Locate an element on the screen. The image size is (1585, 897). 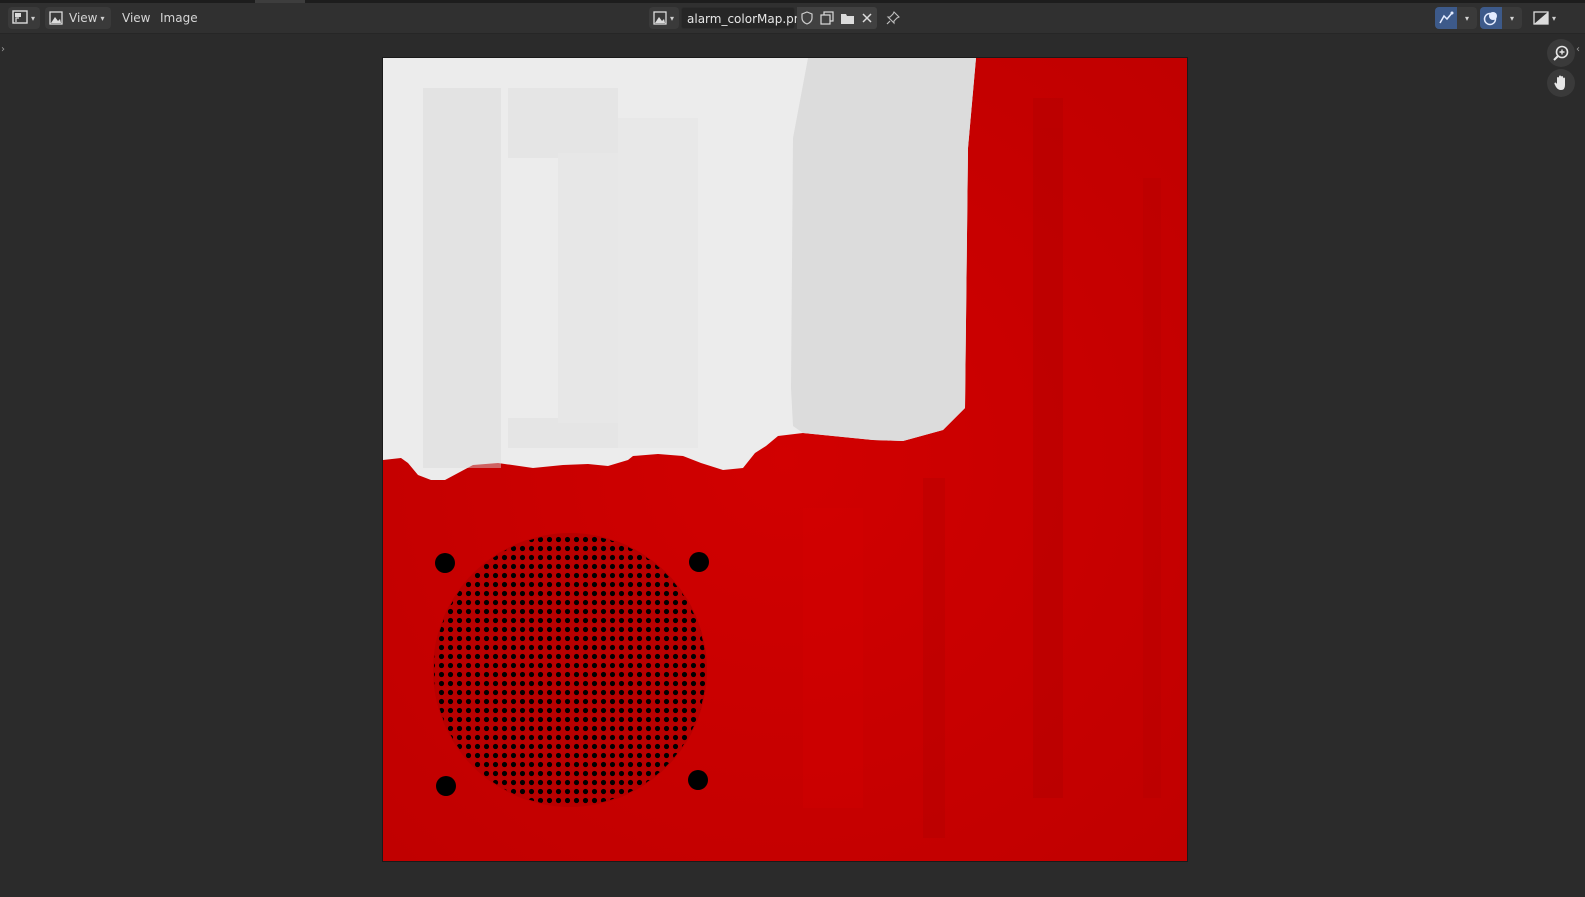
overlay-icon is located at coordinates (1491, 18).